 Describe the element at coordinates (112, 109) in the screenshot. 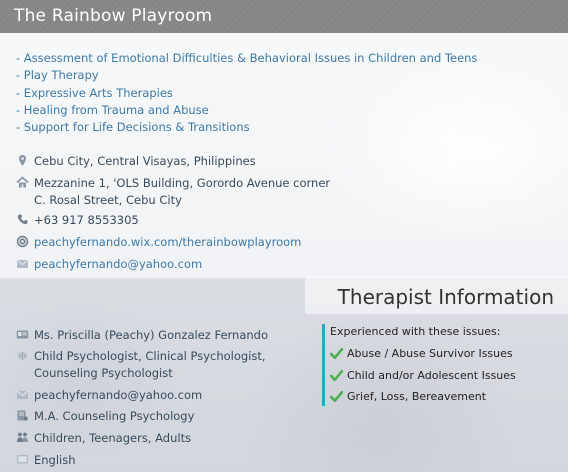

I see `service-item: - Healing from Trauma and Abuse` at that location.